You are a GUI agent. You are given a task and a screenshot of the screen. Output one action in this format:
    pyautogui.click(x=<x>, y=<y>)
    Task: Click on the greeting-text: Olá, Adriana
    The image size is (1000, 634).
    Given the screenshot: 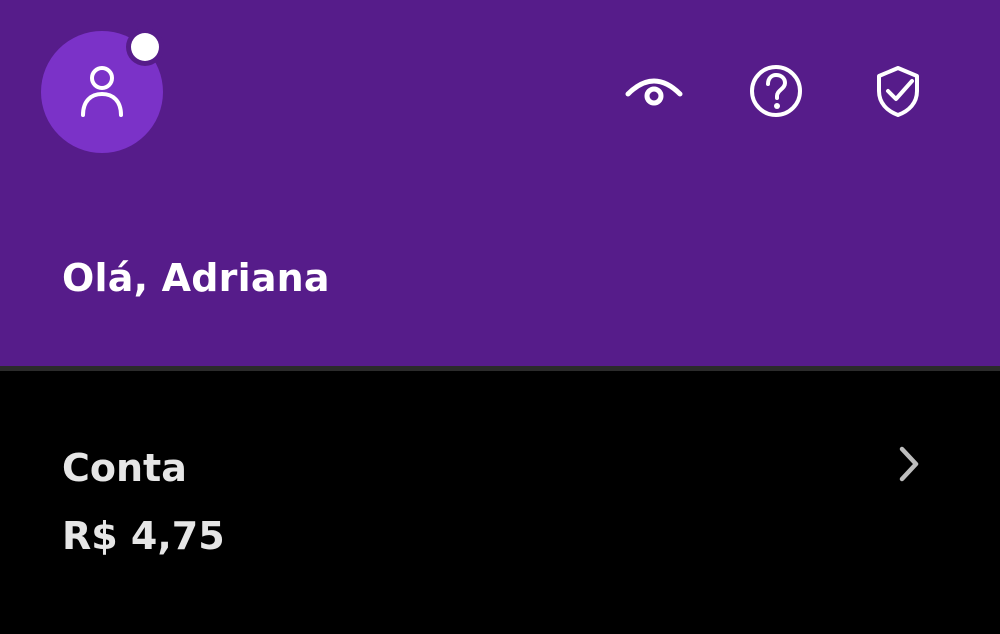 What is the action you would take?
    pyautogui.click(x=196, y=278)
    